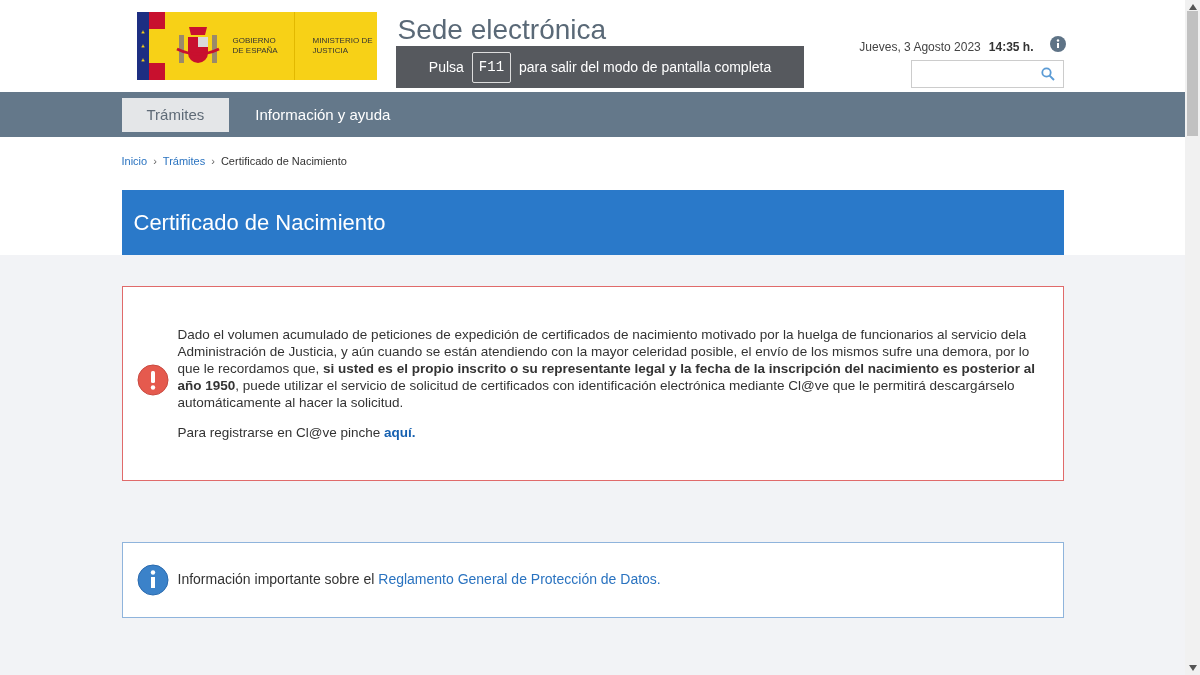 Image resolution: width=1200 pixels, height=675 pixels. Describe the element at coordinates (323, 115) in the screenshot. I see `nav-tab: Información y ayuda` at that location.